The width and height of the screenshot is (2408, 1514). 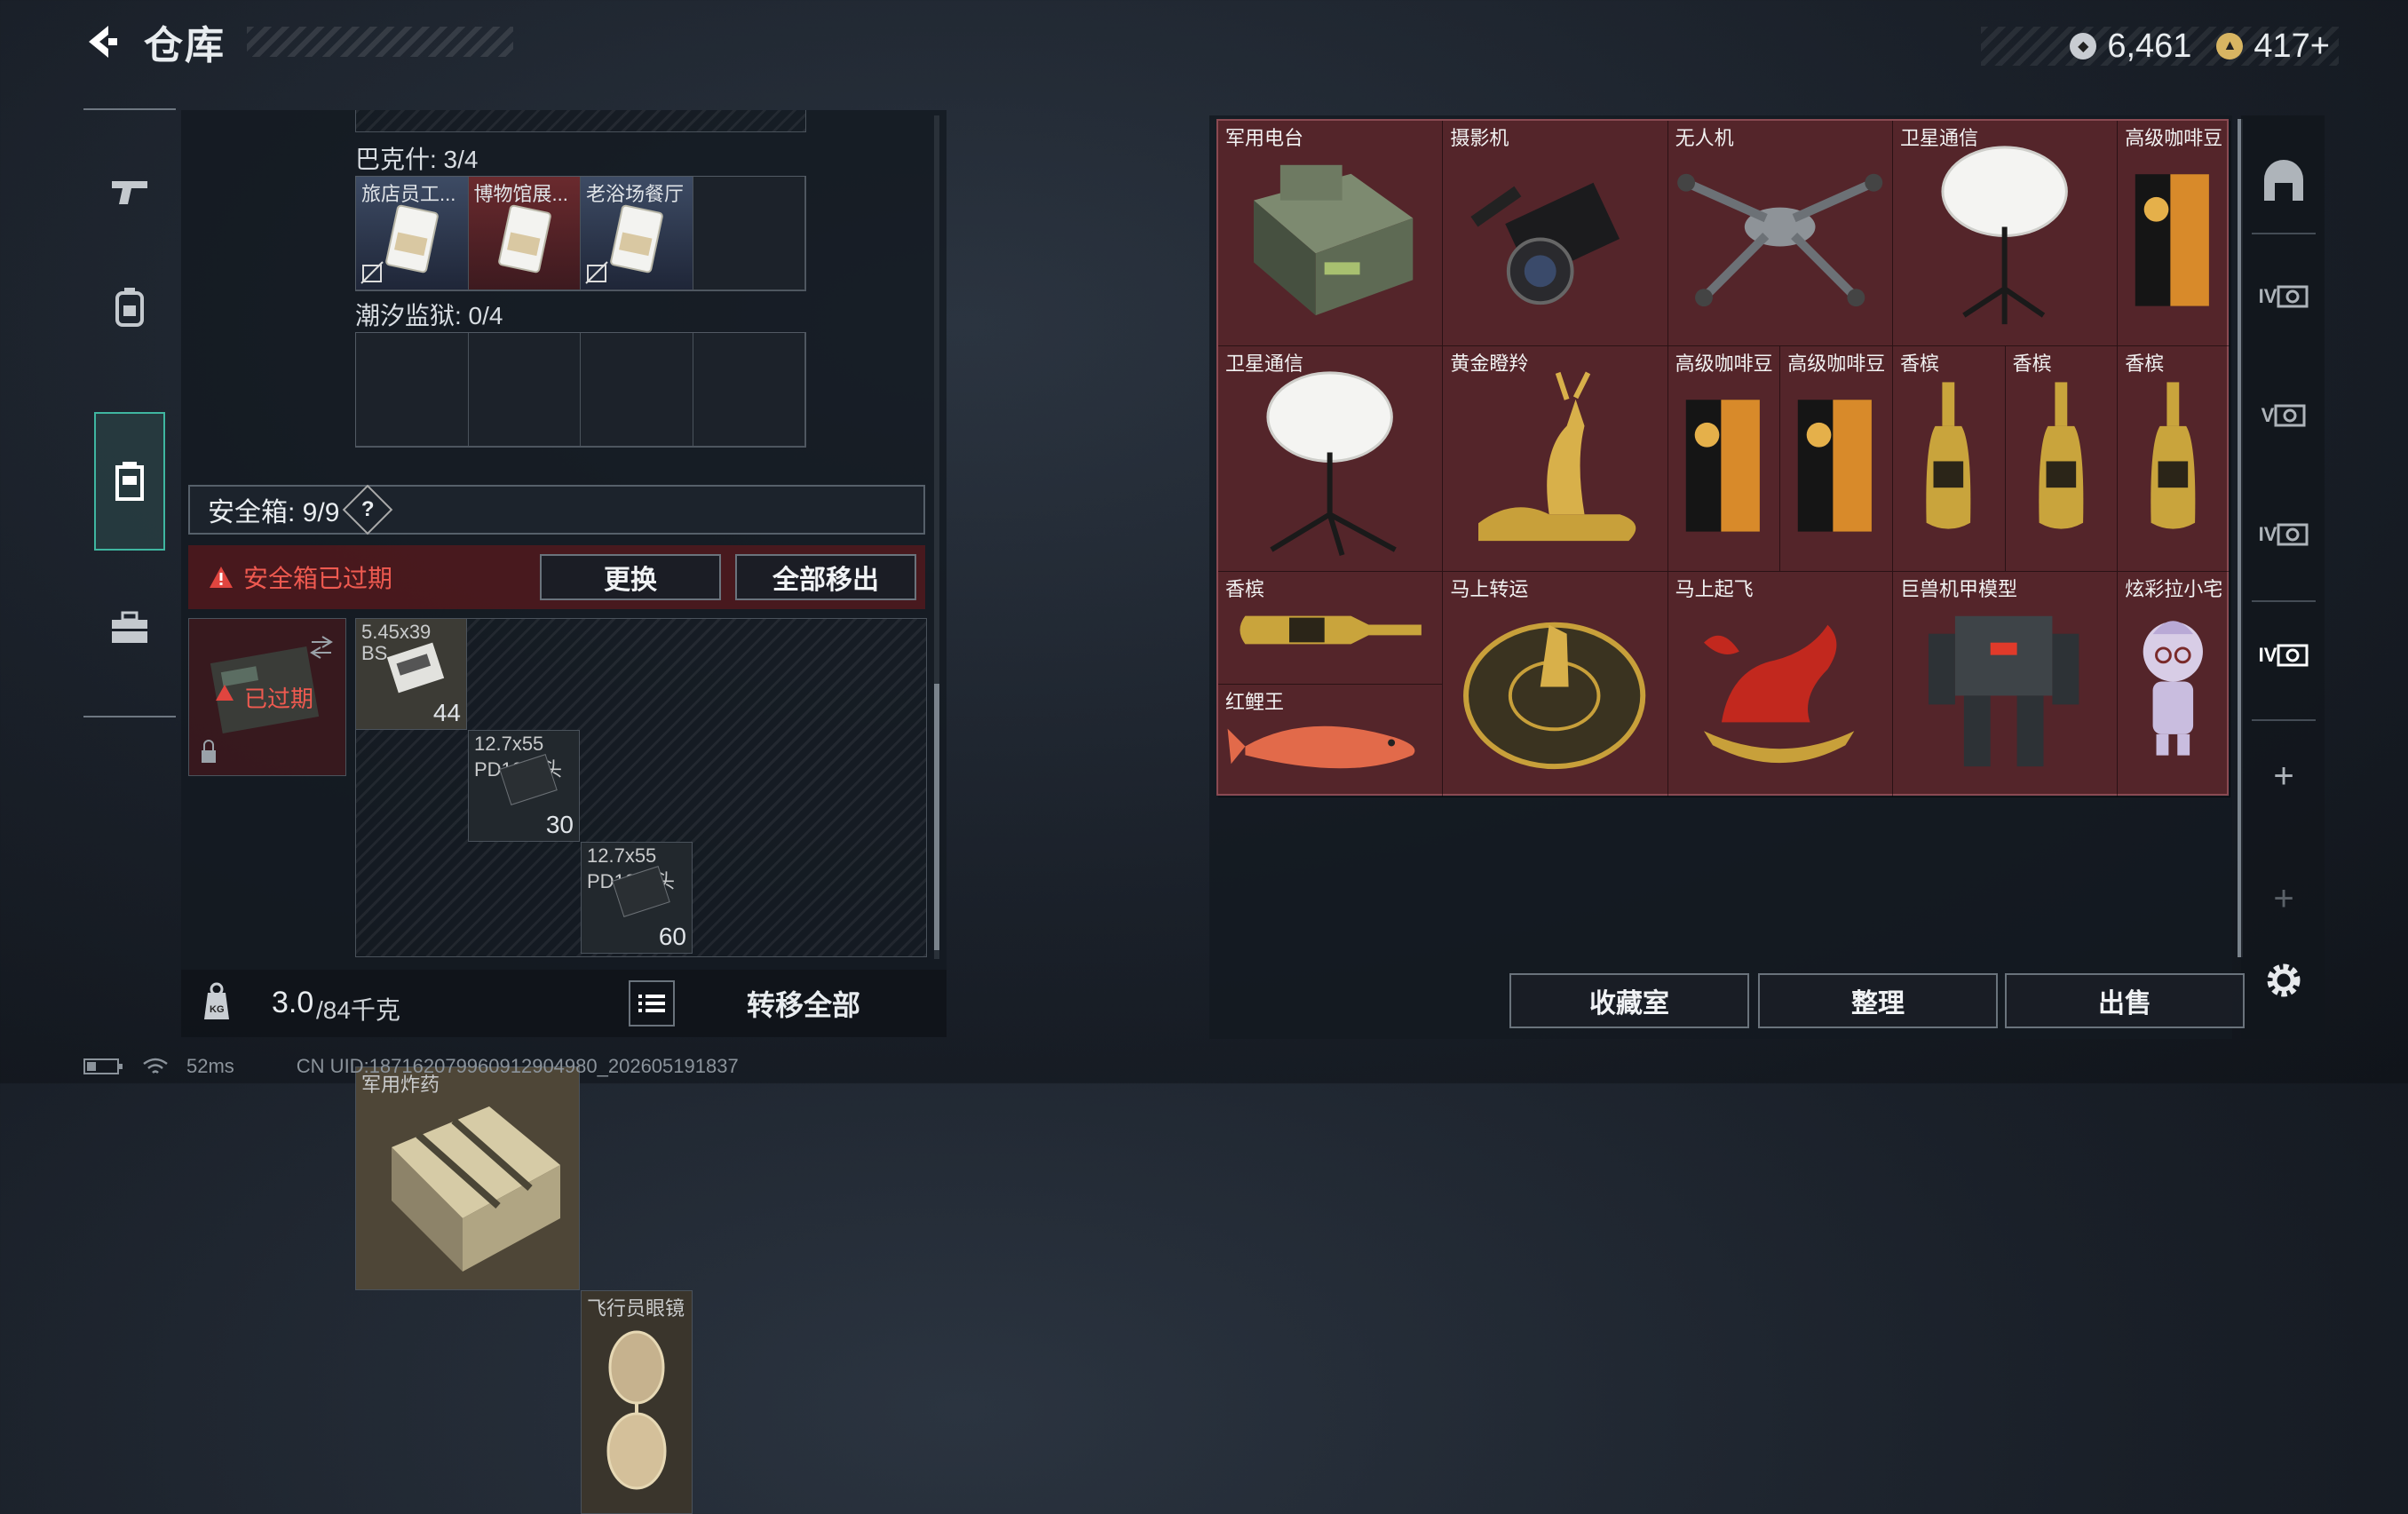 What do you see at coordinates (1780, 684) in the screenshot?
I see `storage-item: 马上起飞` at bounding box center [1780, 684].